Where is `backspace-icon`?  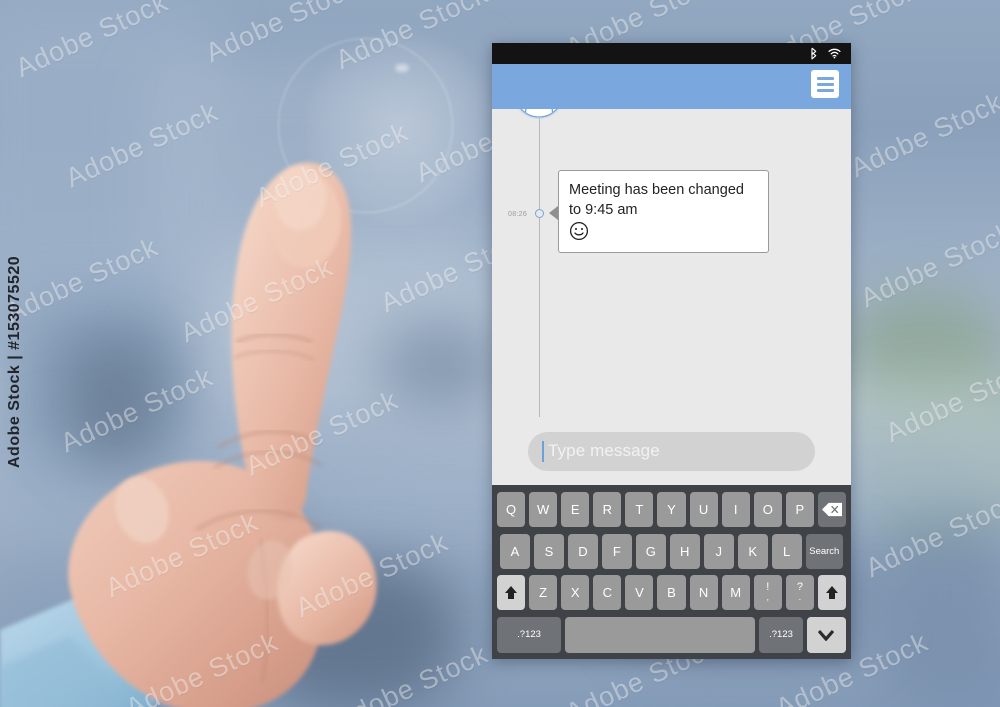
backspace-icon is located at coordinates (832, 509).